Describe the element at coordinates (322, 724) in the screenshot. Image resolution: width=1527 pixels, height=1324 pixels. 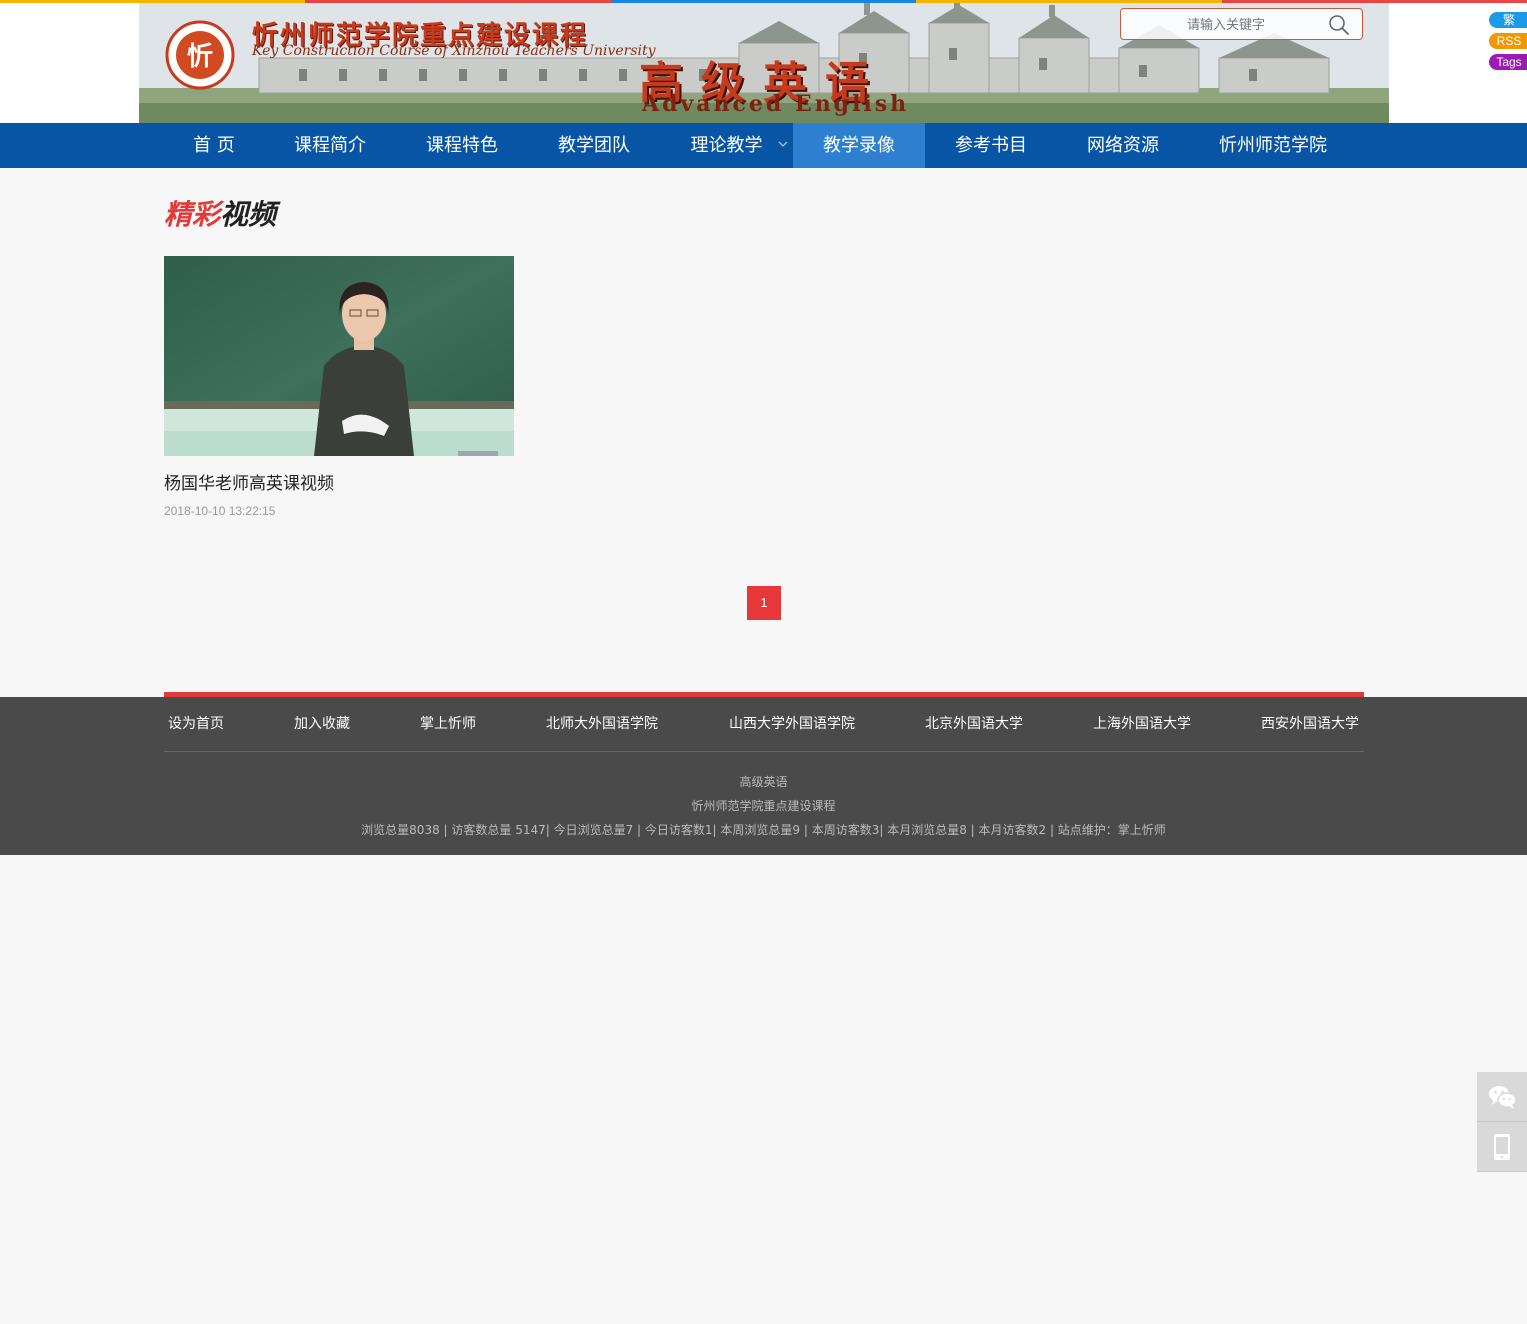
I see `footer-link-add-favorite: 加入收藏` at that location.